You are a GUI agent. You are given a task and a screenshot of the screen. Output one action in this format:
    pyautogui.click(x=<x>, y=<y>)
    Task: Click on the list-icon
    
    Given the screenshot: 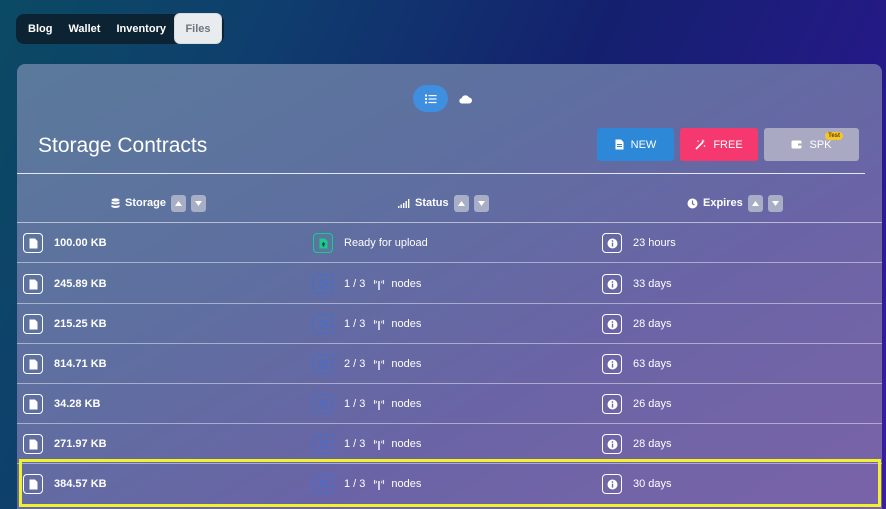 What is the action you would take?
    pyautogui.click(x=430, y=98)
    